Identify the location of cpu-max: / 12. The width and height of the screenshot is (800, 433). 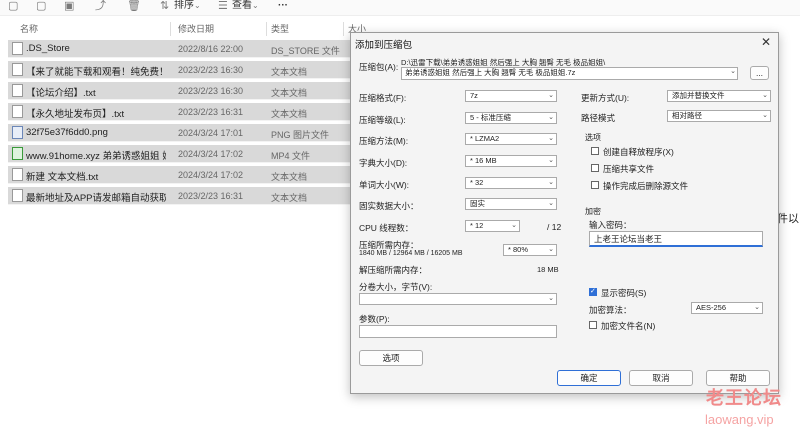
(554, 227).